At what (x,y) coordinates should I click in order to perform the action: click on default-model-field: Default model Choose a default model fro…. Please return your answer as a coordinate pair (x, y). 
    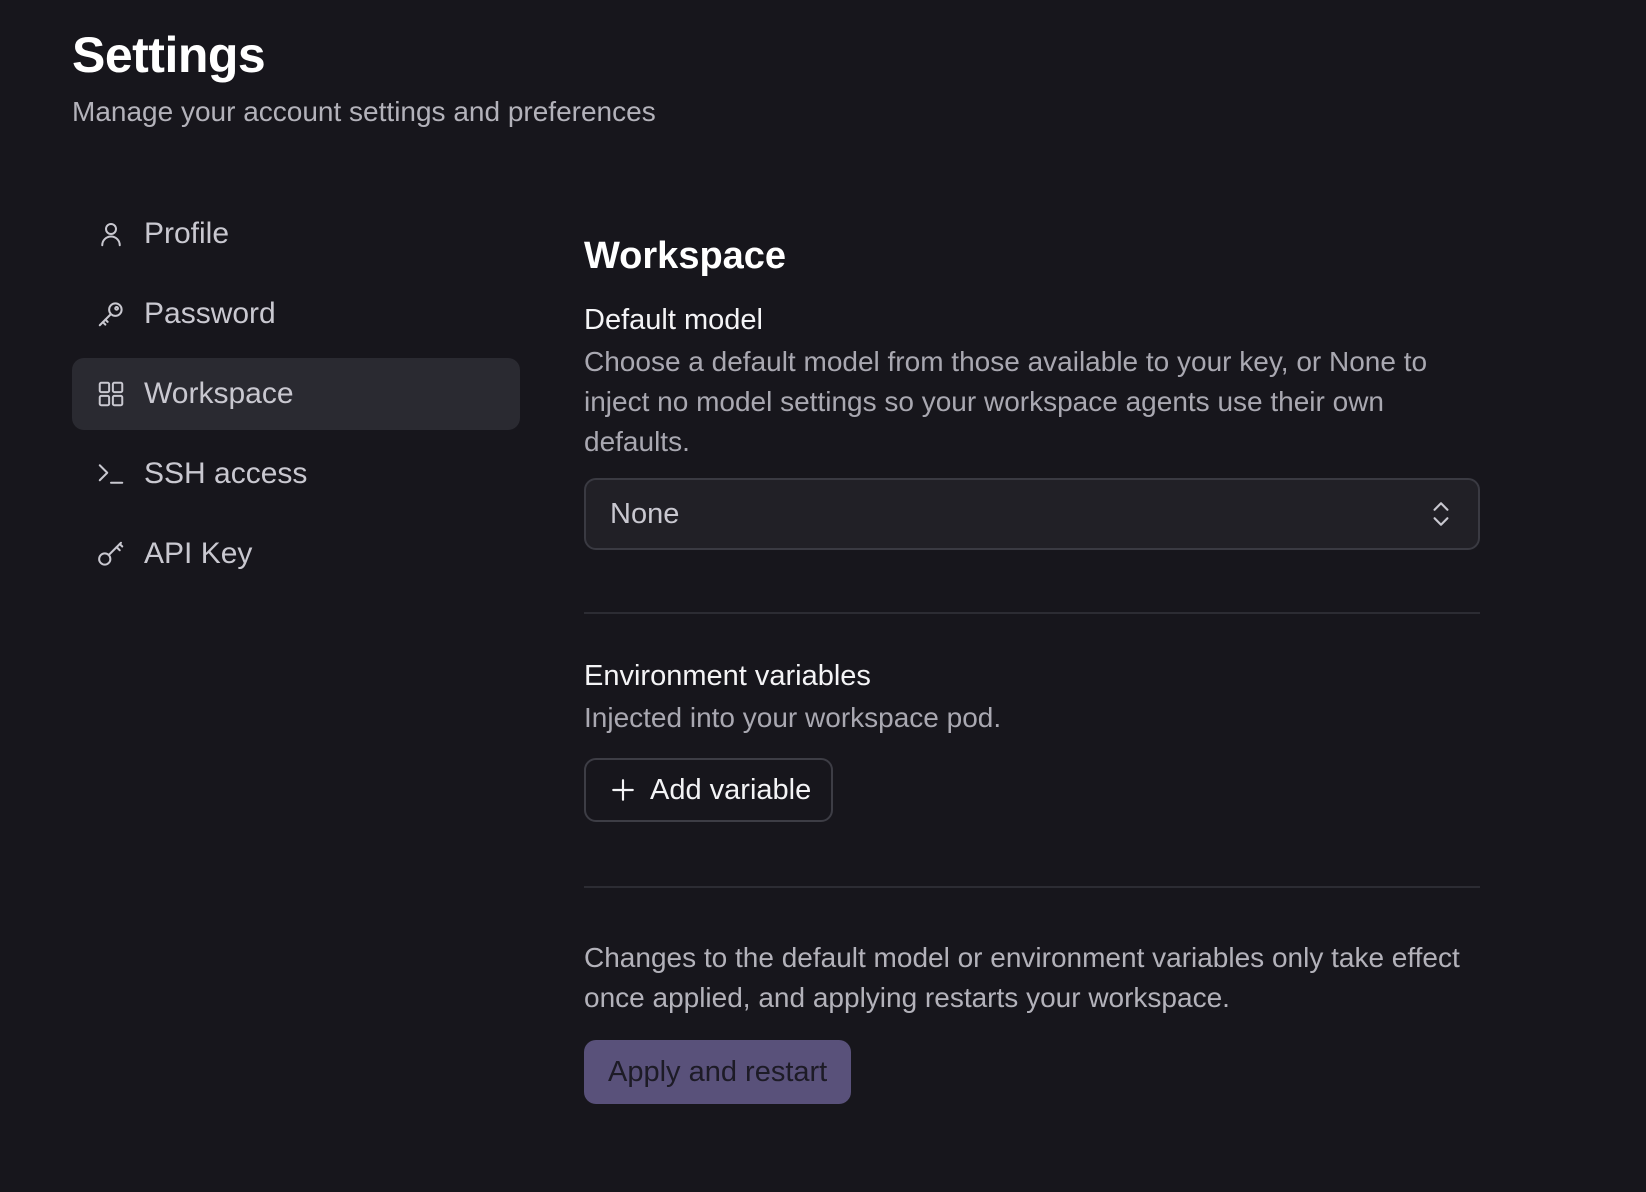
    Looking at the image, I should click on (1032, 426).